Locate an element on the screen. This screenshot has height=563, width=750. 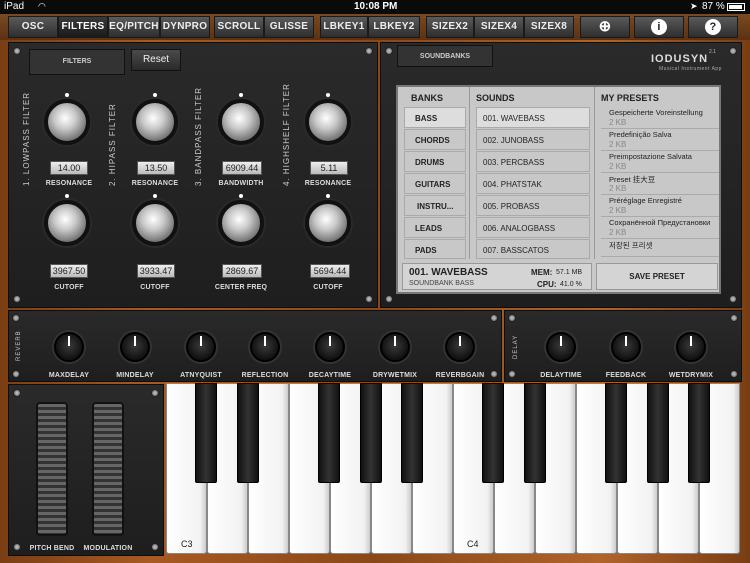
mindelay-knob is located at coordinates (135, 347).